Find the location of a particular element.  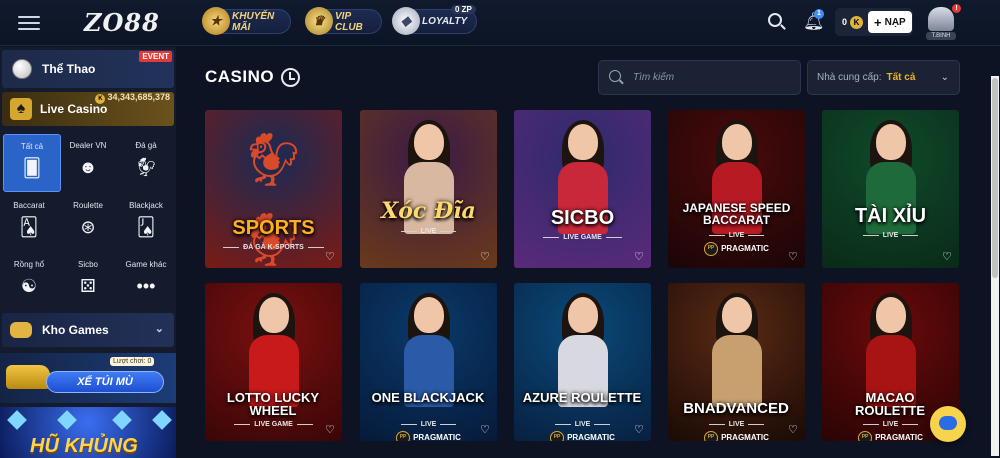

subcategory-other-games: Game khác ••• is located at coordinates (146, 282).